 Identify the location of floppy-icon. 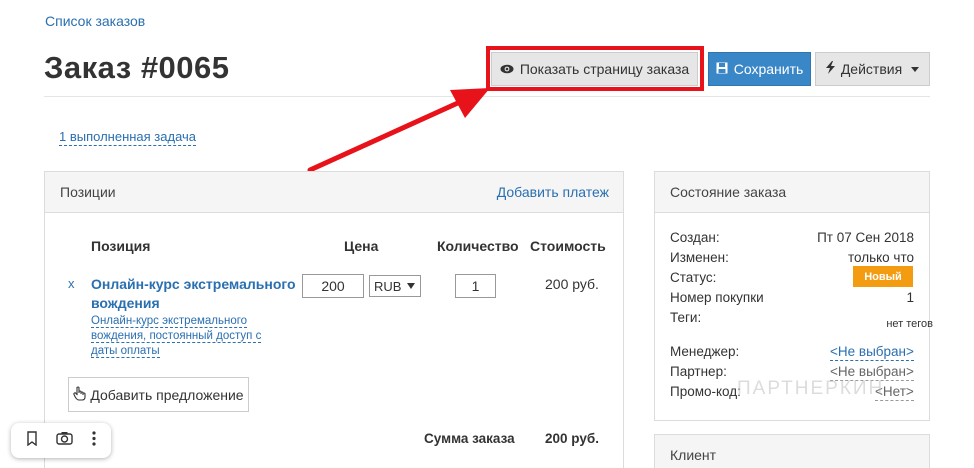
(722, 69).